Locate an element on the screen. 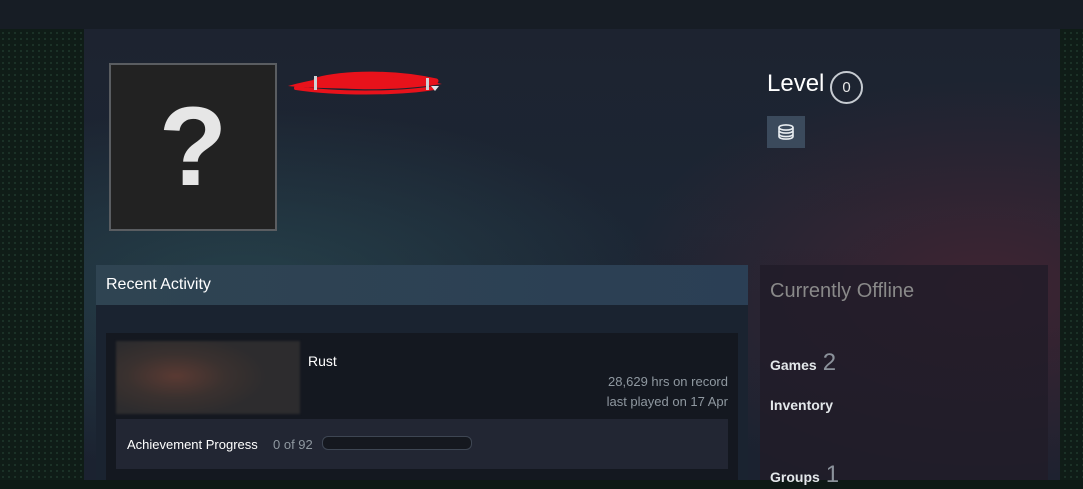 The height and width of the screenshot is (489, 1083). inventory-label: Inventory is located at coordinates (802, 405).